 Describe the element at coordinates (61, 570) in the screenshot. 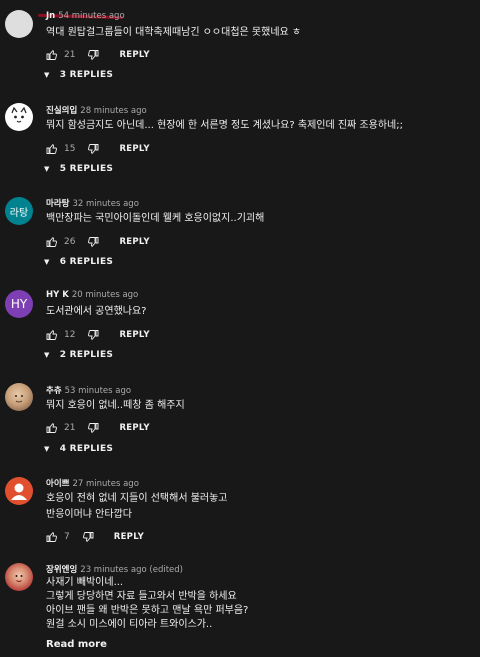

I see `author-name: 장위엔잉` at that location.